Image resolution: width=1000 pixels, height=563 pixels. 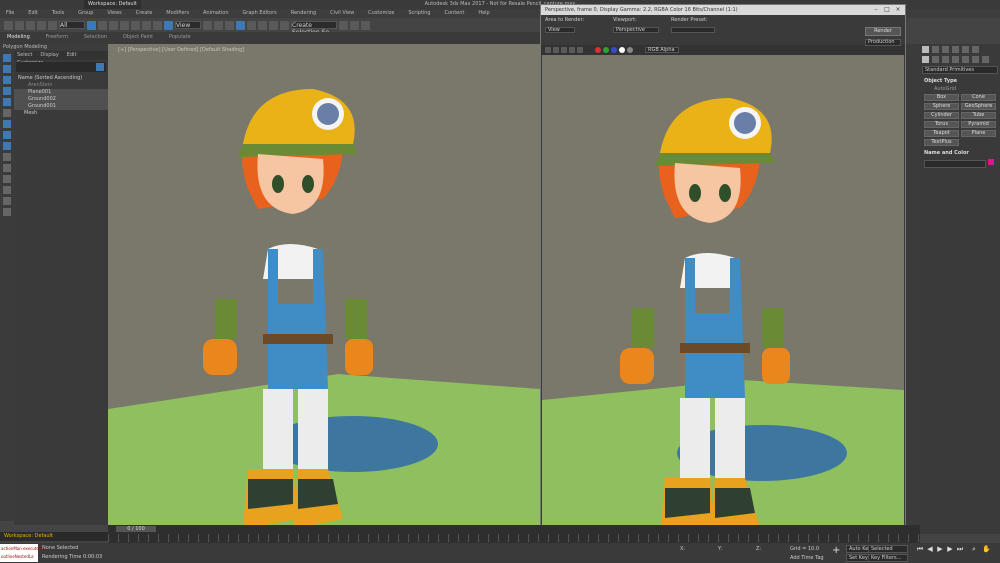 I want to click on workspace-selector: Workspace: Default, so click(x=54, y=536).